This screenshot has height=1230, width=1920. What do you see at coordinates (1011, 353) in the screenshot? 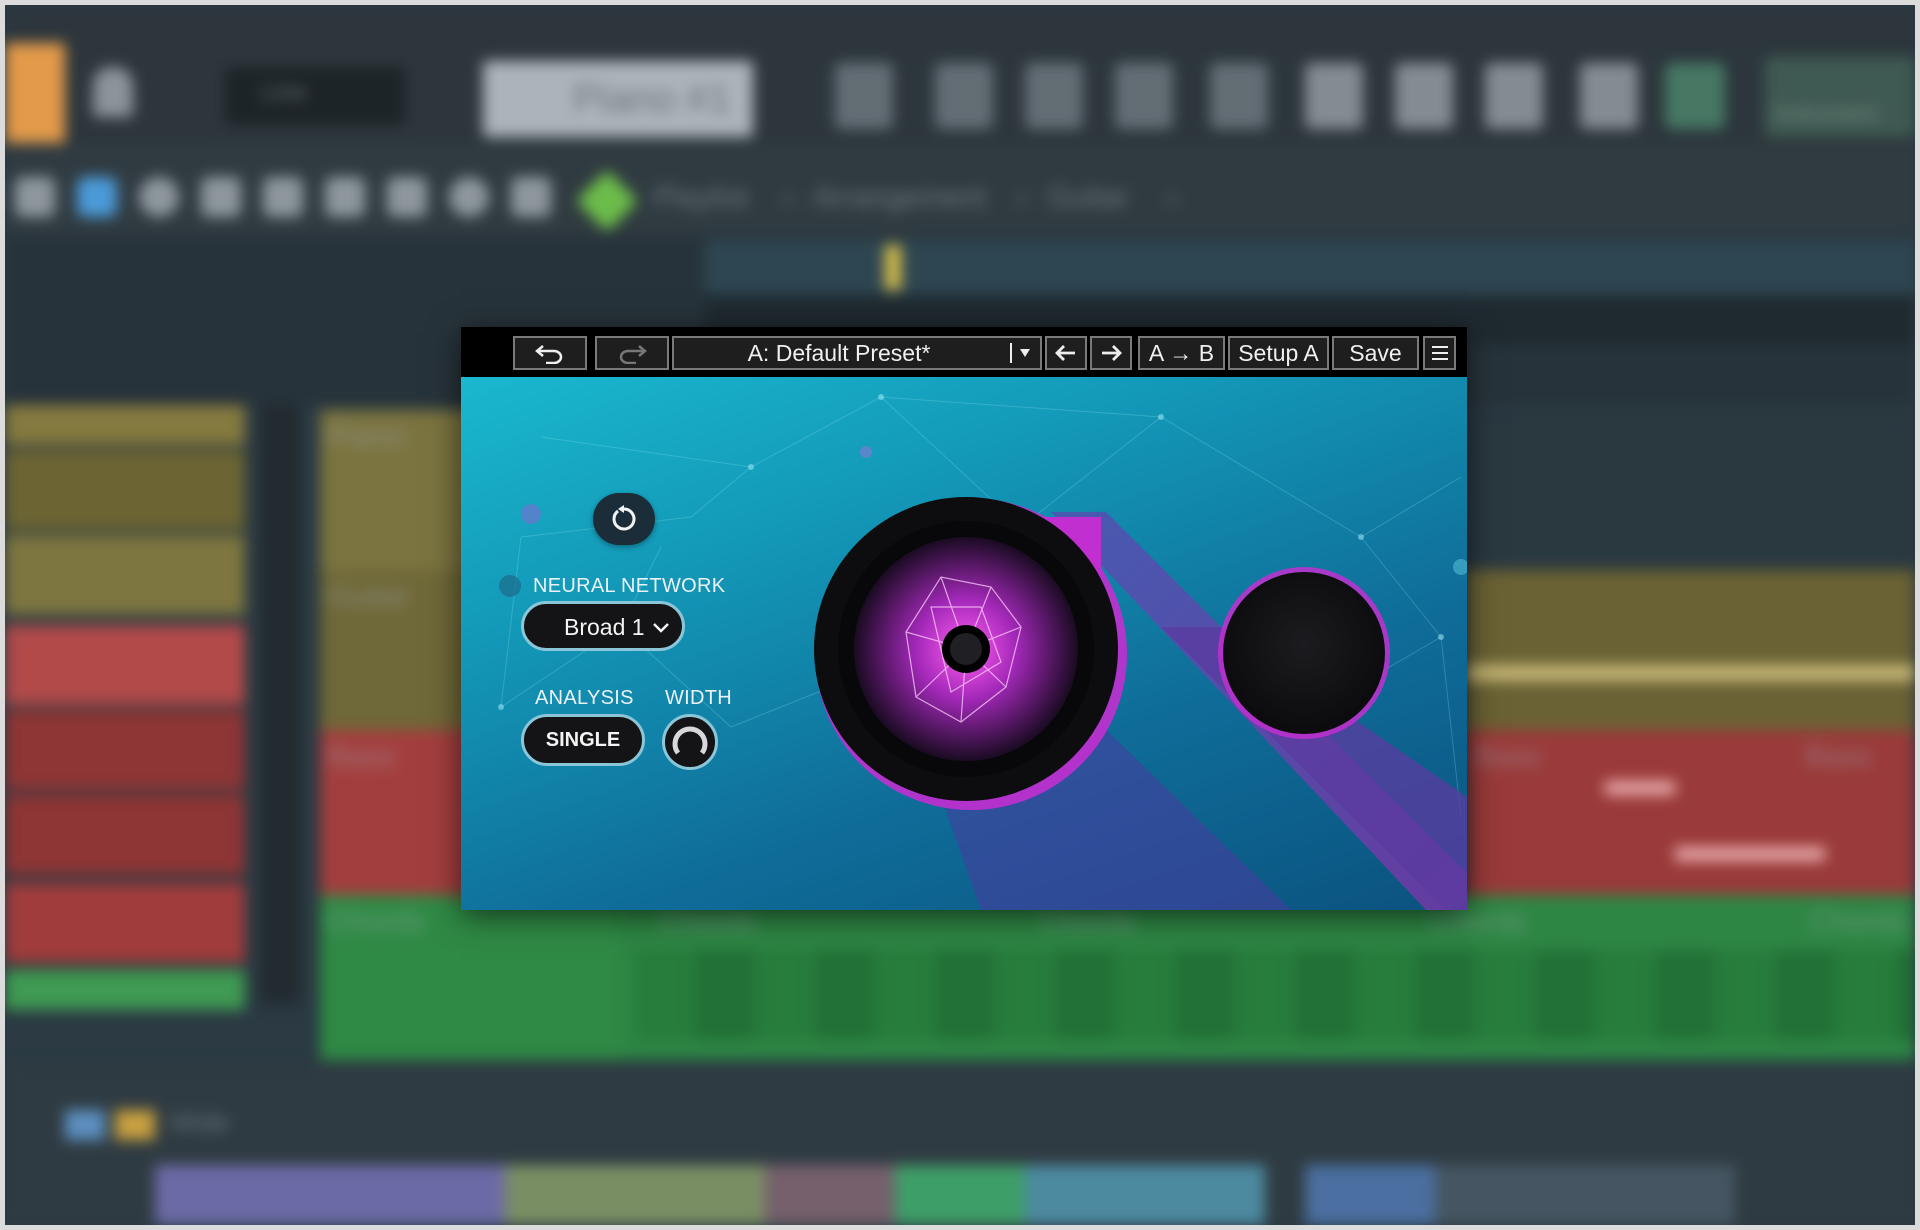
I see `preset-divider` at bounding box center [1011, 353].